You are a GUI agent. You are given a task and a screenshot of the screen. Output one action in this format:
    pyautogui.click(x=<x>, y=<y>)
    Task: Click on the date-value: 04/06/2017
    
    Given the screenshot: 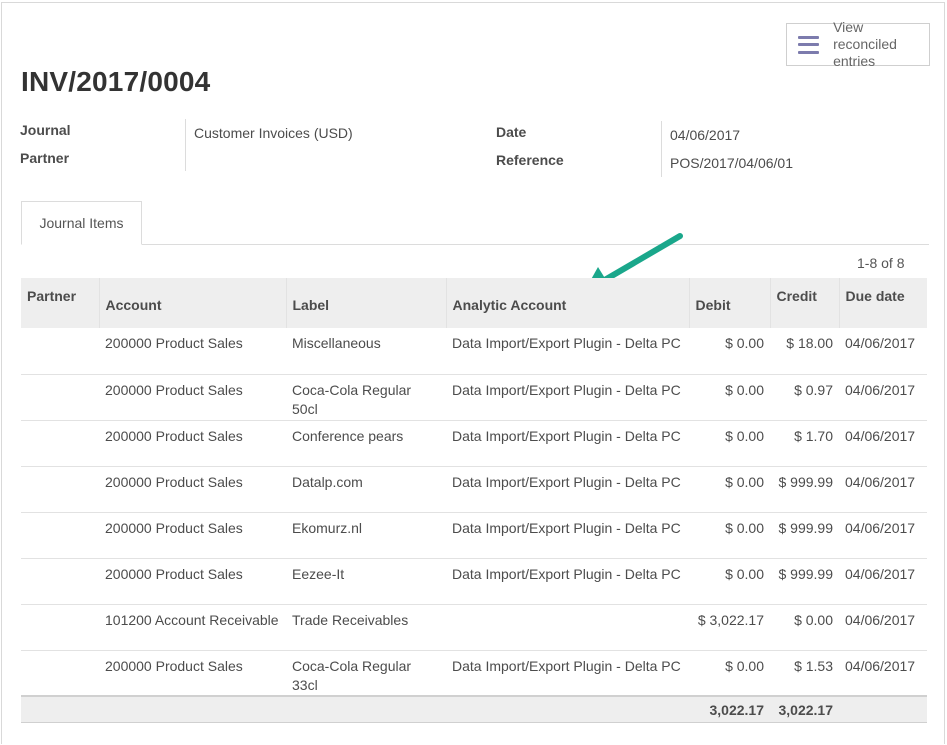 What is the action you would take?
    pyautogui.click(x=705, y=135)
    